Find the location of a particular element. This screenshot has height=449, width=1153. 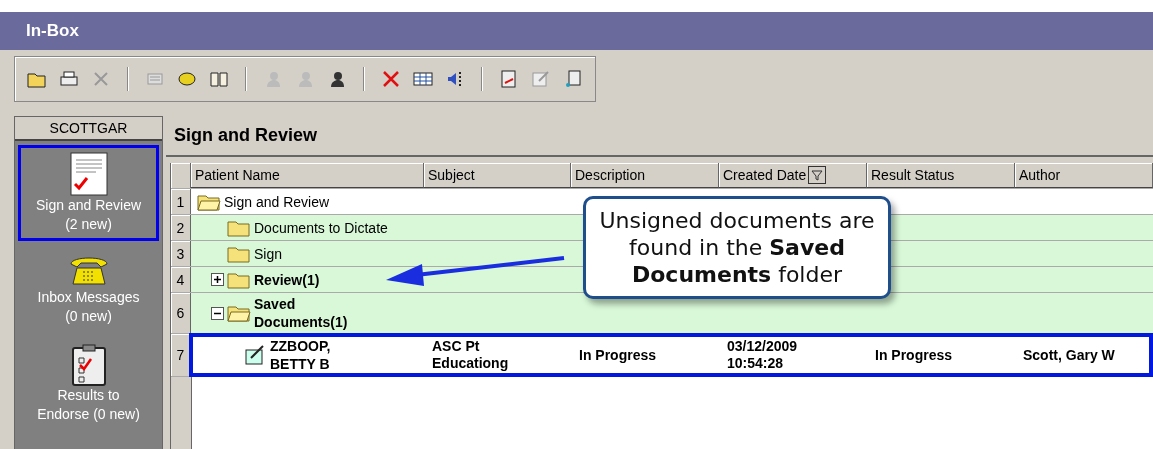

callout: Unsigned documents are found in the Saved Documents folder is located at coordinates (737, 247).